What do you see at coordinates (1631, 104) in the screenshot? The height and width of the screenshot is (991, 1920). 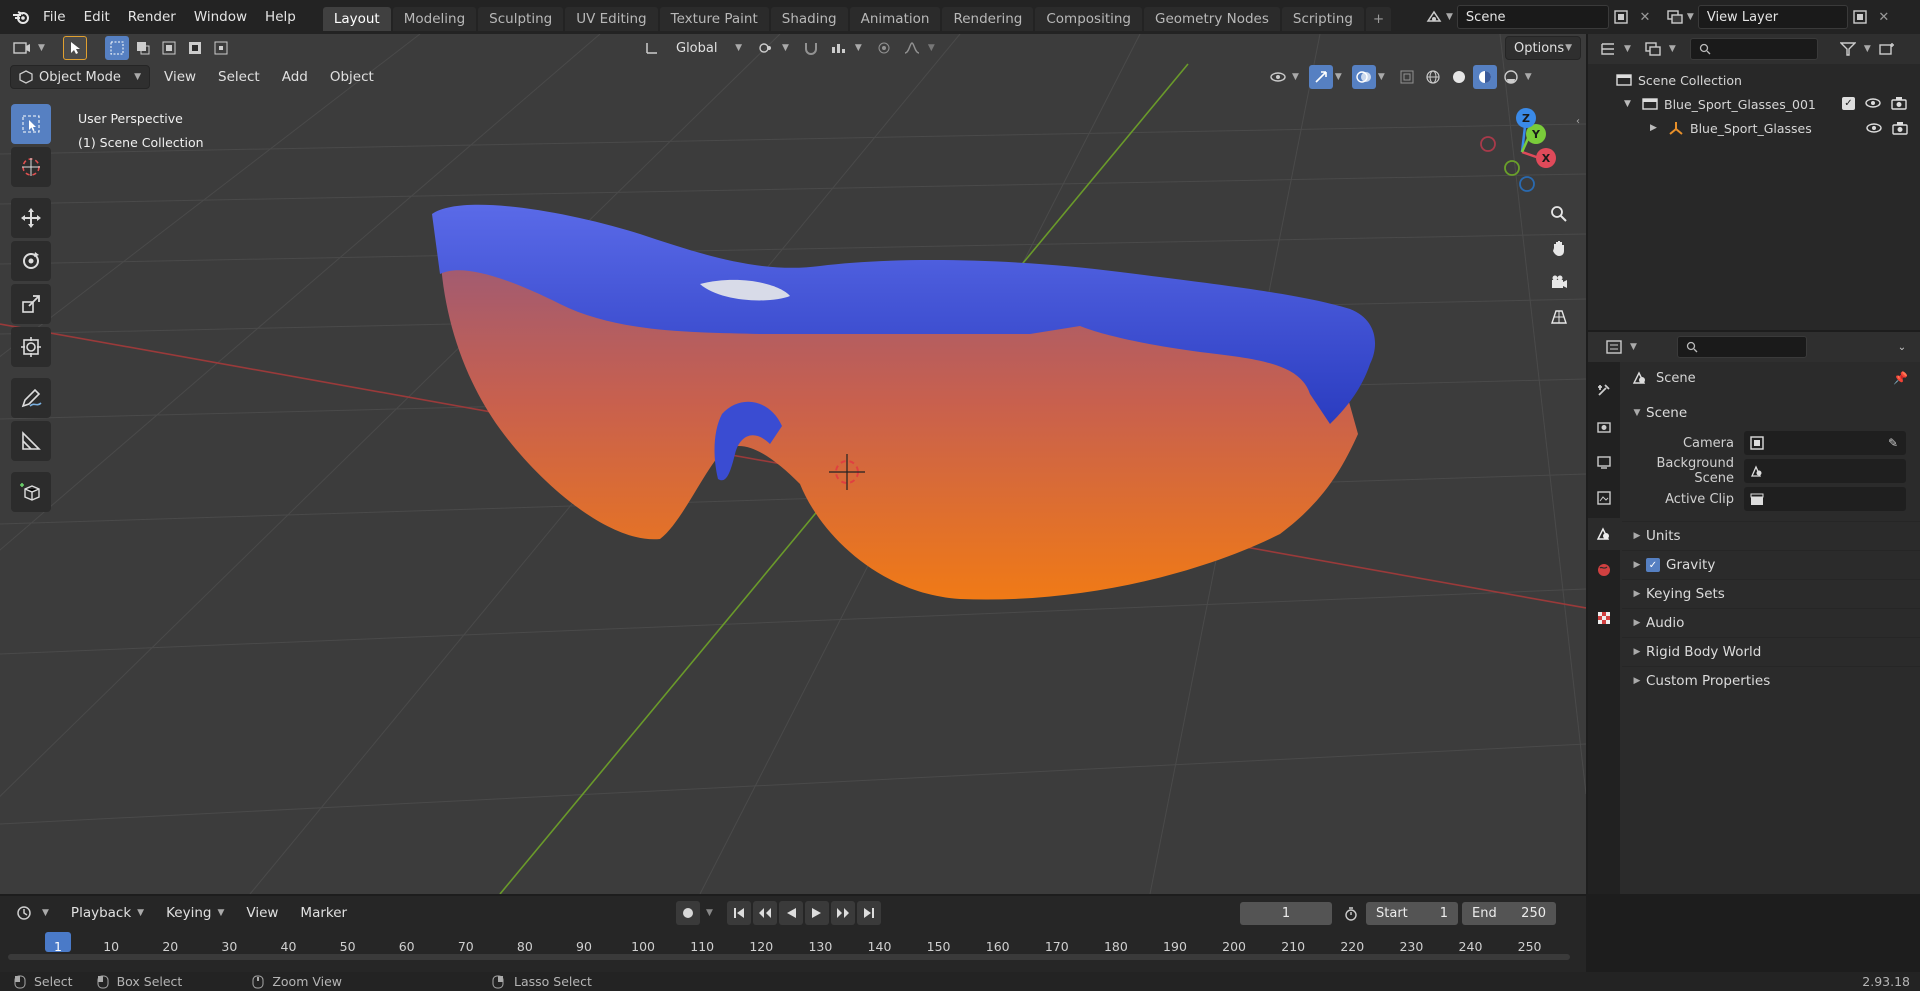 I see `collapse-arrow-icon: ▼` at bounding box center [1631, 104].